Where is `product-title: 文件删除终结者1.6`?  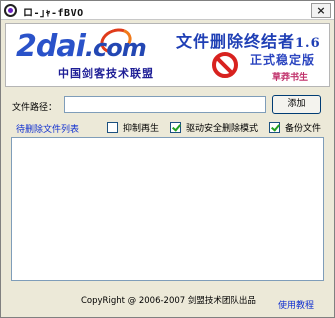 product-title: 文件删除终结者1.6 is located at coordinates (248, 41).